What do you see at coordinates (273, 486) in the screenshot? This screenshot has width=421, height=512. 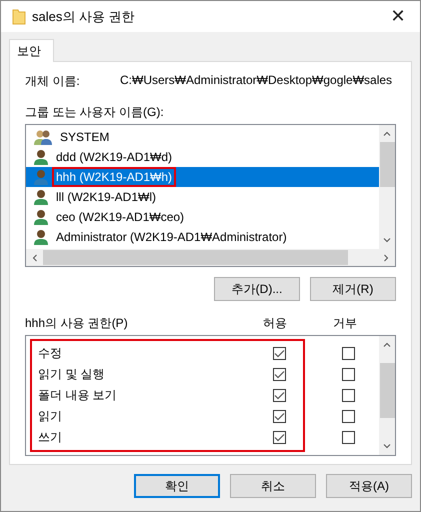 I see `dialog-button: 취소` at bounding box center [273, 486].